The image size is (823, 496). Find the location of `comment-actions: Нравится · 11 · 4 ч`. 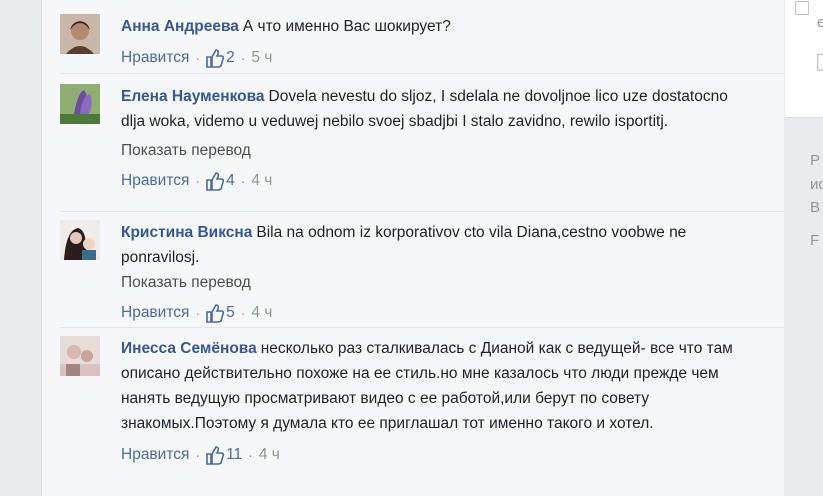

comment-actions: Нравится · 11 · 4 ч is located at coordinates (429, 455).